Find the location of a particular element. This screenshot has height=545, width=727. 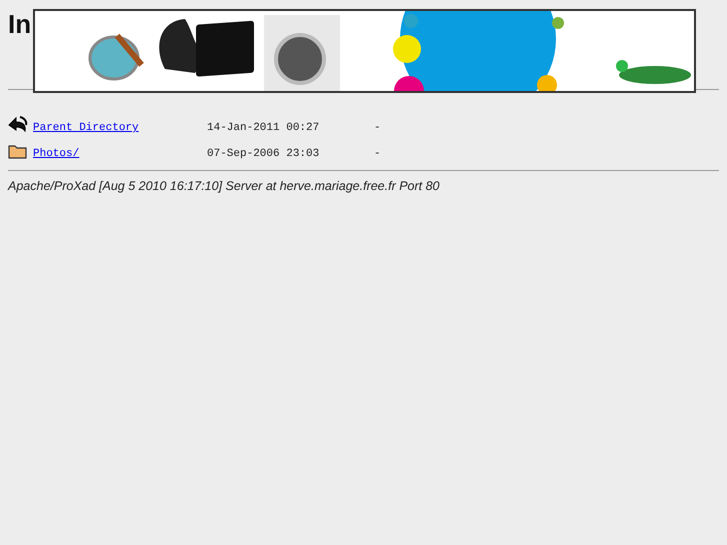

server-signature: Apache/ProXad [Aug 5 2010 16:17:10] Server at herve.mariage.free.fr Port 80 is located at coordinates (224, 186).